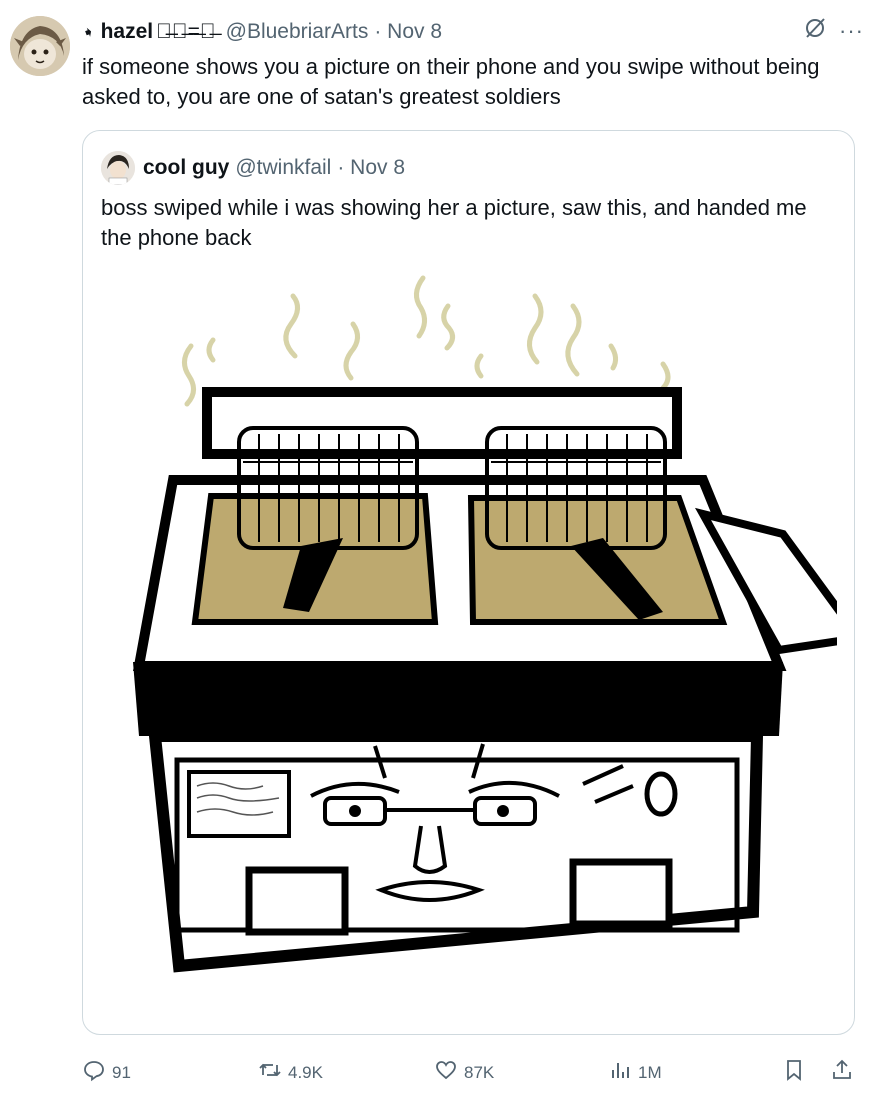  Describe the element at coordinates (270, 1072) in the screenshot. I see `repost-icon` at that location.